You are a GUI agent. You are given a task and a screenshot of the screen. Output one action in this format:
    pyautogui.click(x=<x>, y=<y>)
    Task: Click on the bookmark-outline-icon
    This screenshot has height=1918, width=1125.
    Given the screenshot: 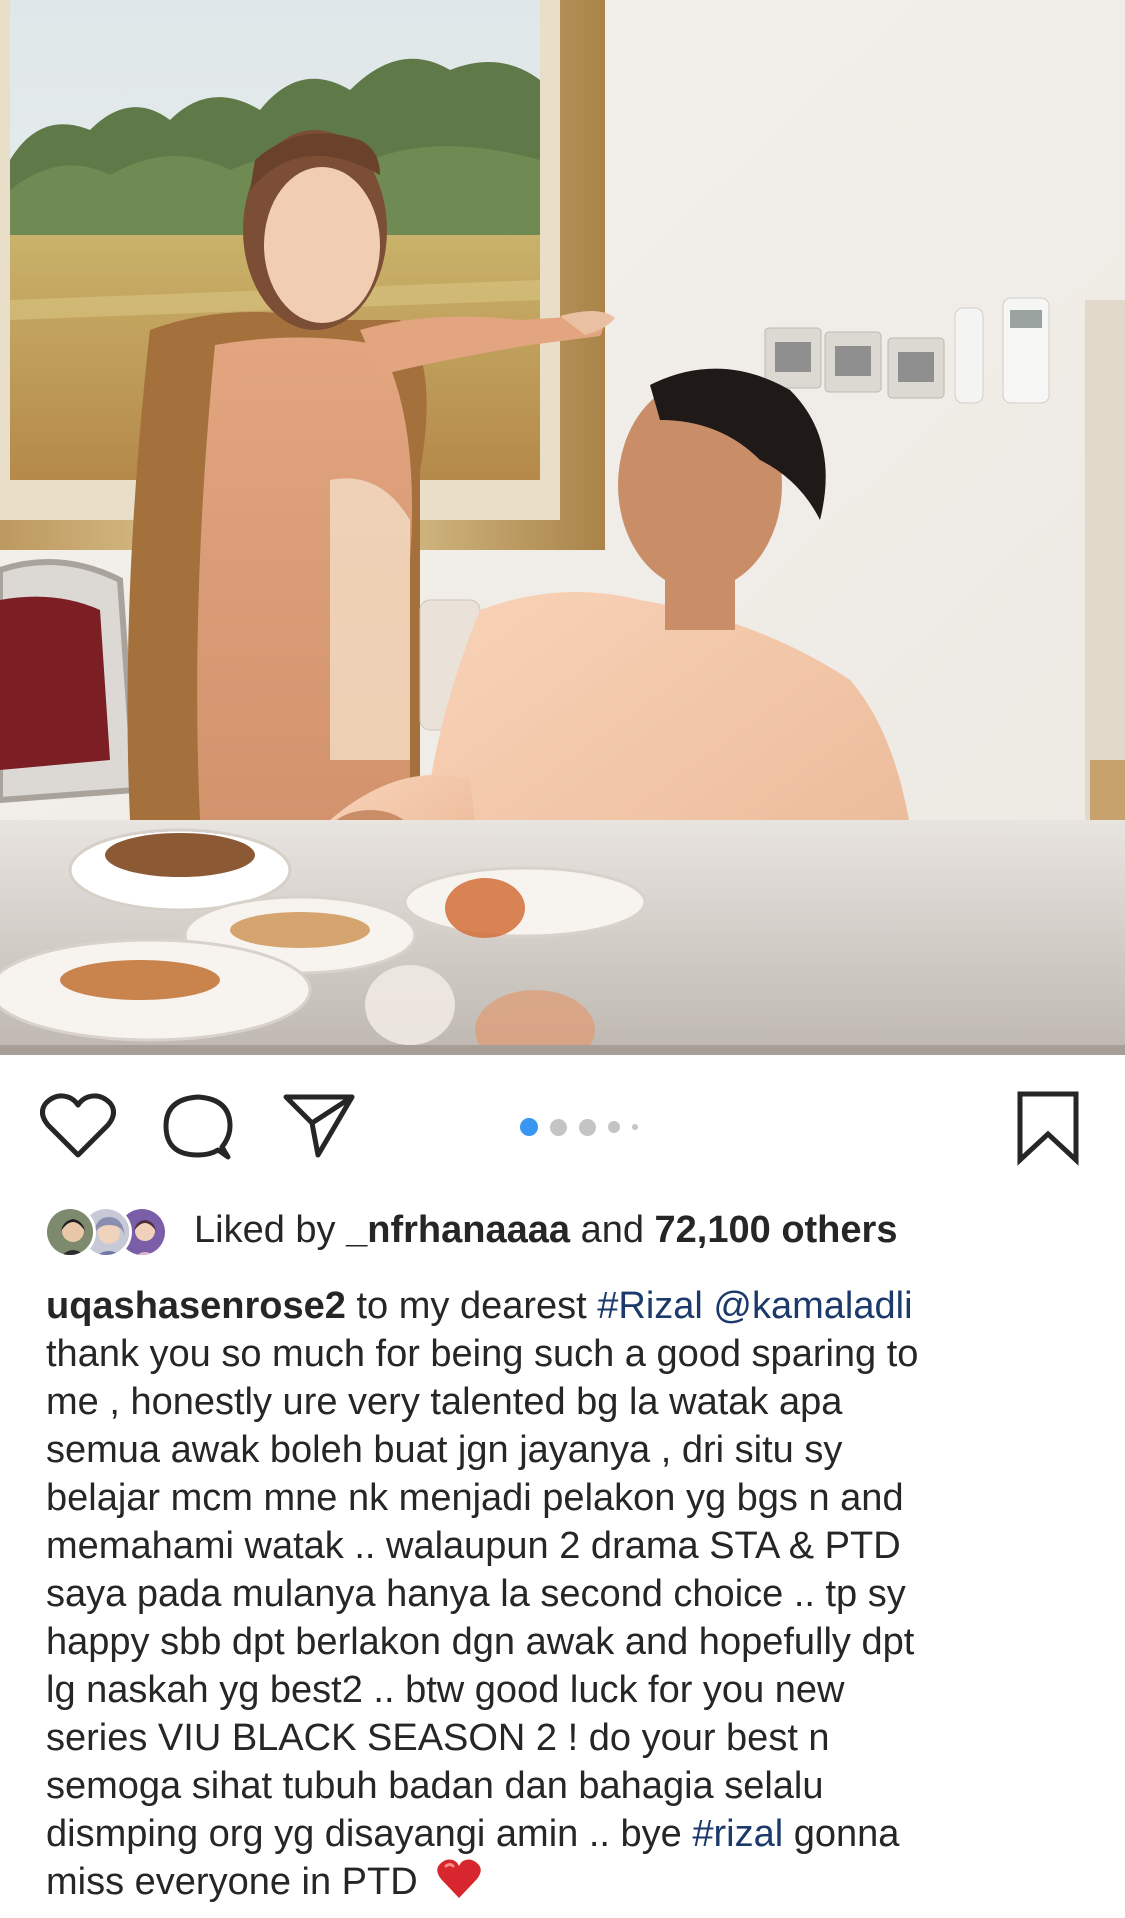 What is the action you would take?
    pyautogui.click(x=1048, y=1128)
    